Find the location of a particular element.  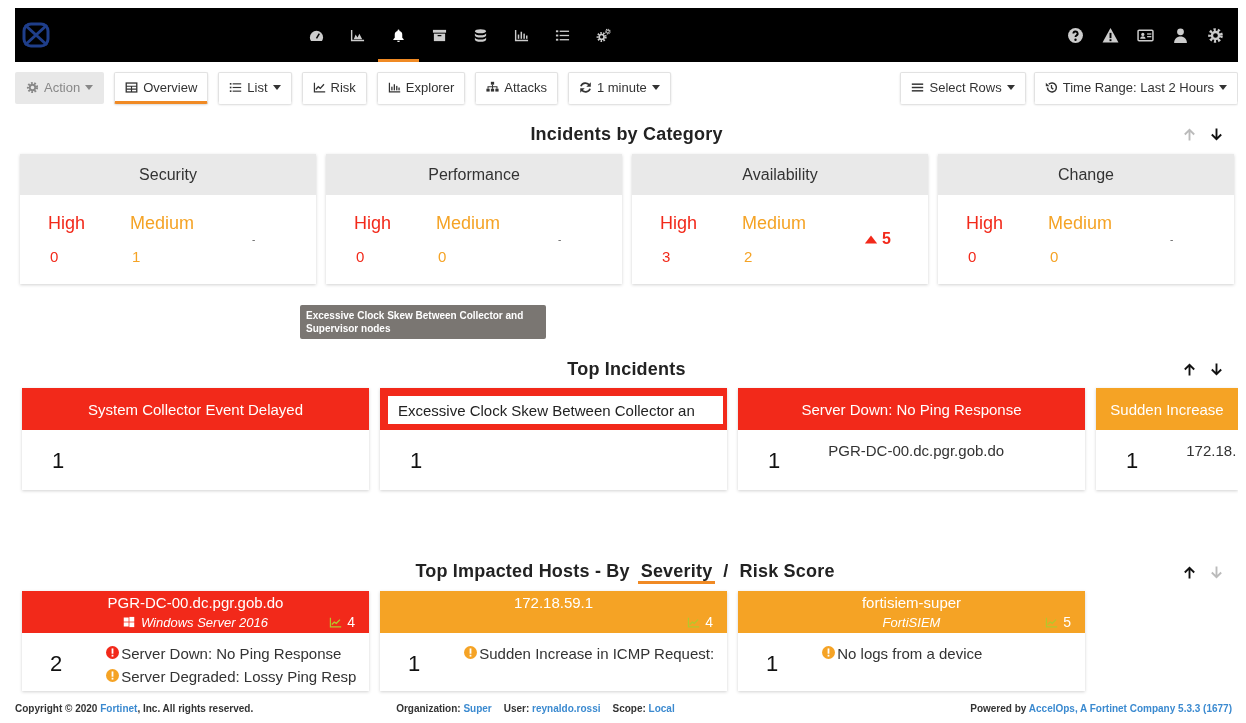

incident-title: Excessive Clock Skew Between Collector an is located at coordinates (555, 410).